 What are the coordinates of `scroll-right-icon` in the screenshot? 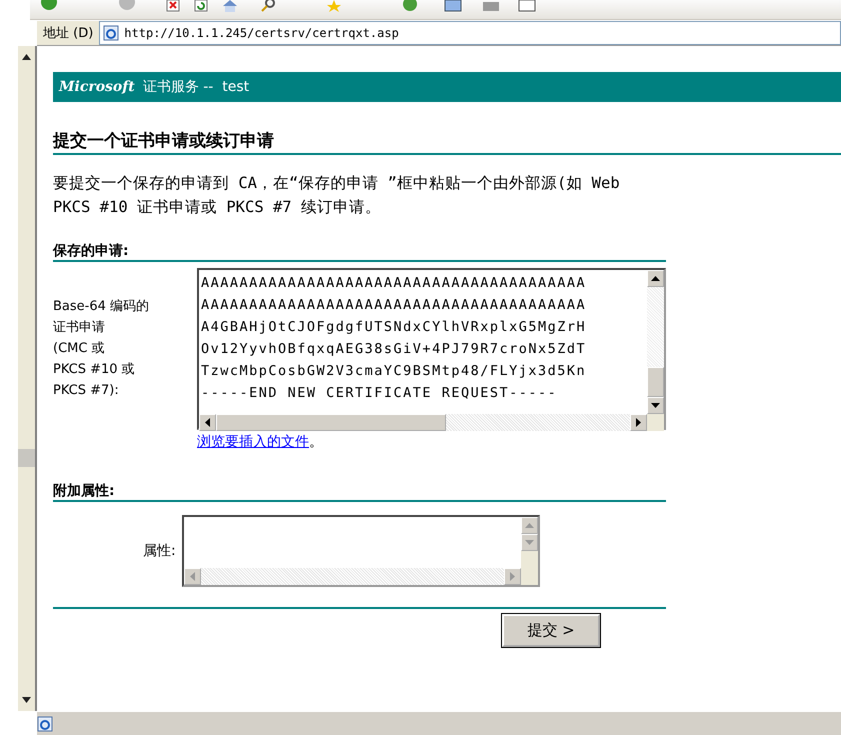 It's located at (638, 422).